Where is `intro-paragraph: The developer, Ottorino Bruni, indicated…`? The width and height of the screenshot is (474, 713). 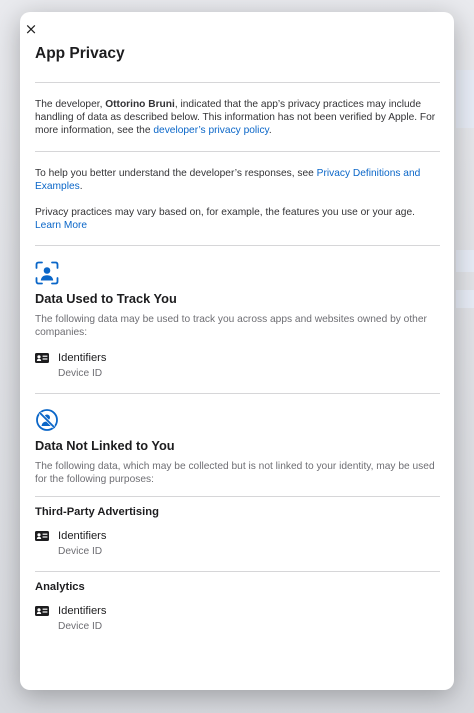
intro-paragraph: The developer, Ottorino Bruni, indicated… is located at coordinates (237, 117).